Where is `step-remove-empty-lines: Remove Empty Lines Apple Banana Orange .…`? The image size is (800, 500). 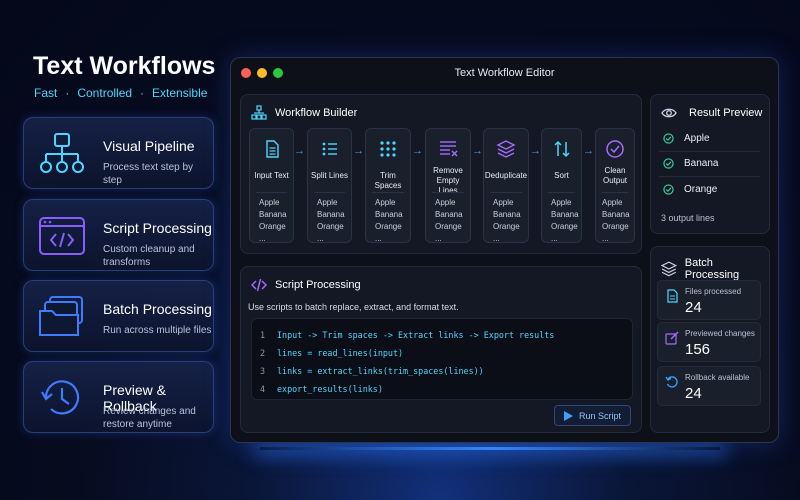
step-remove-empty-lines: Remove Empty Lines Apple Banana Orange .… is located at coordinates (448, 185).